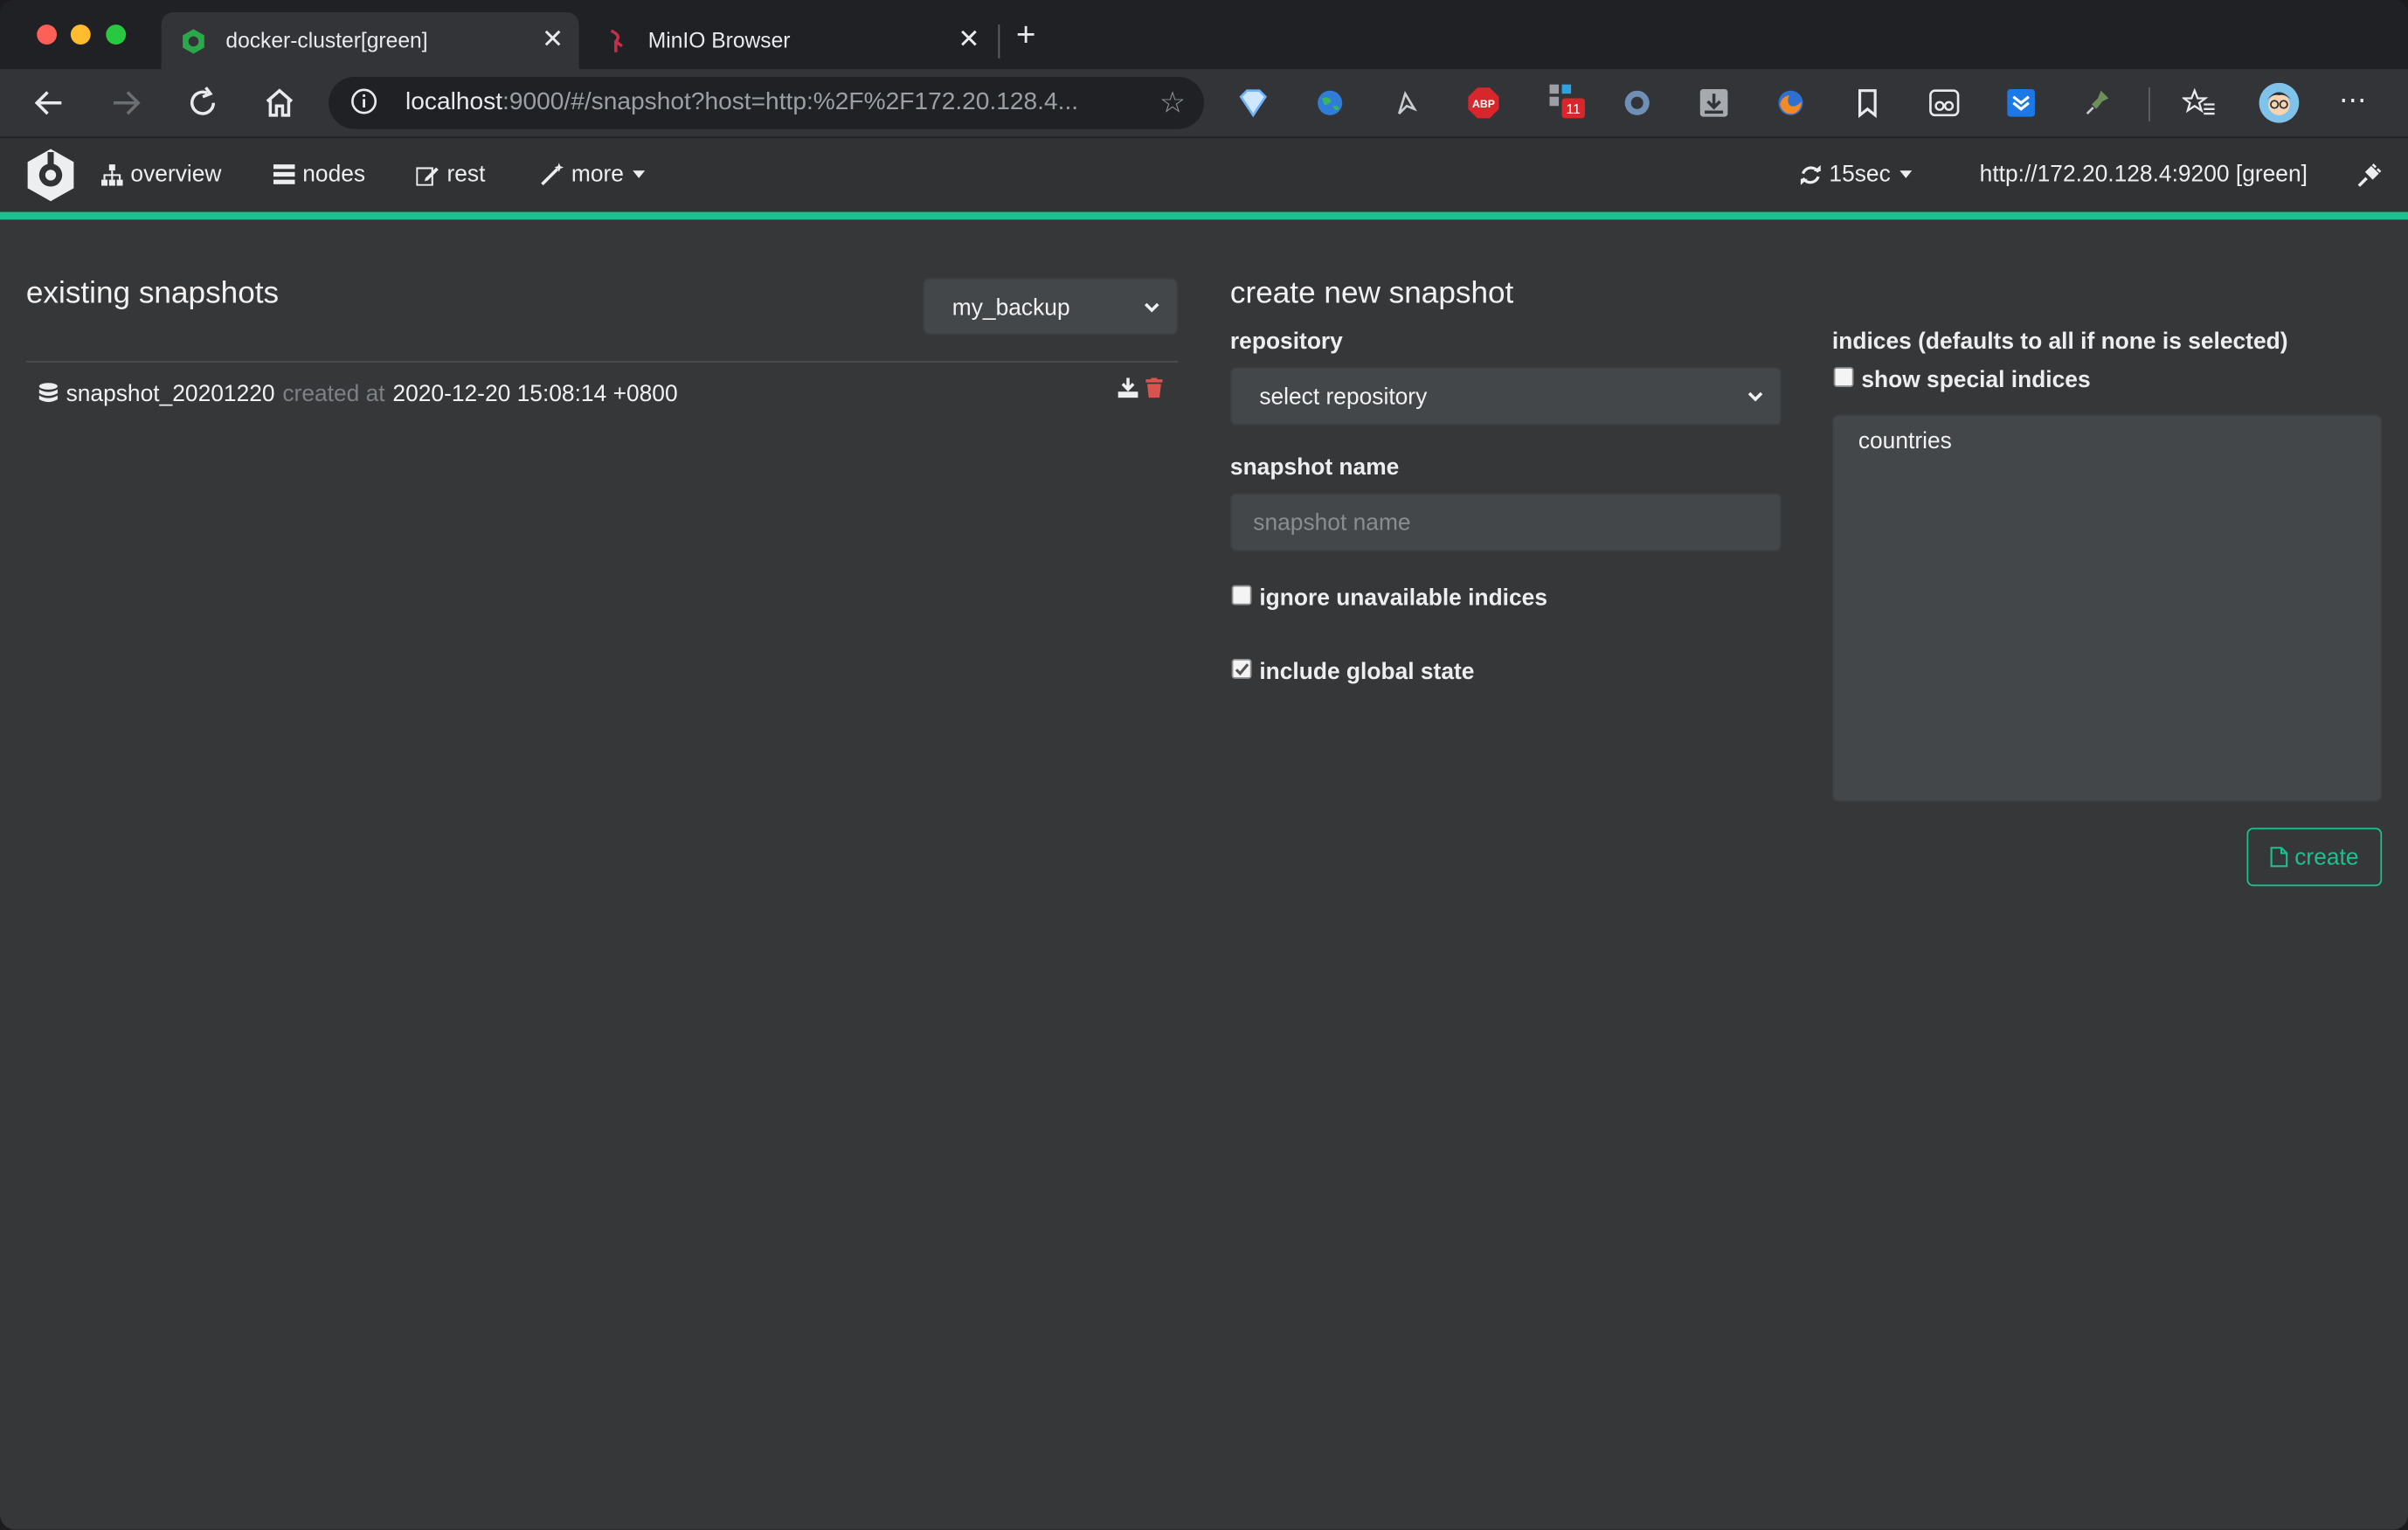 Image resolution: width=2408 pixels, height=1530 pixels. Describe the element at coordinates (50, 175) in the screenshot. I see `cerebro-logo-icon` at that location.